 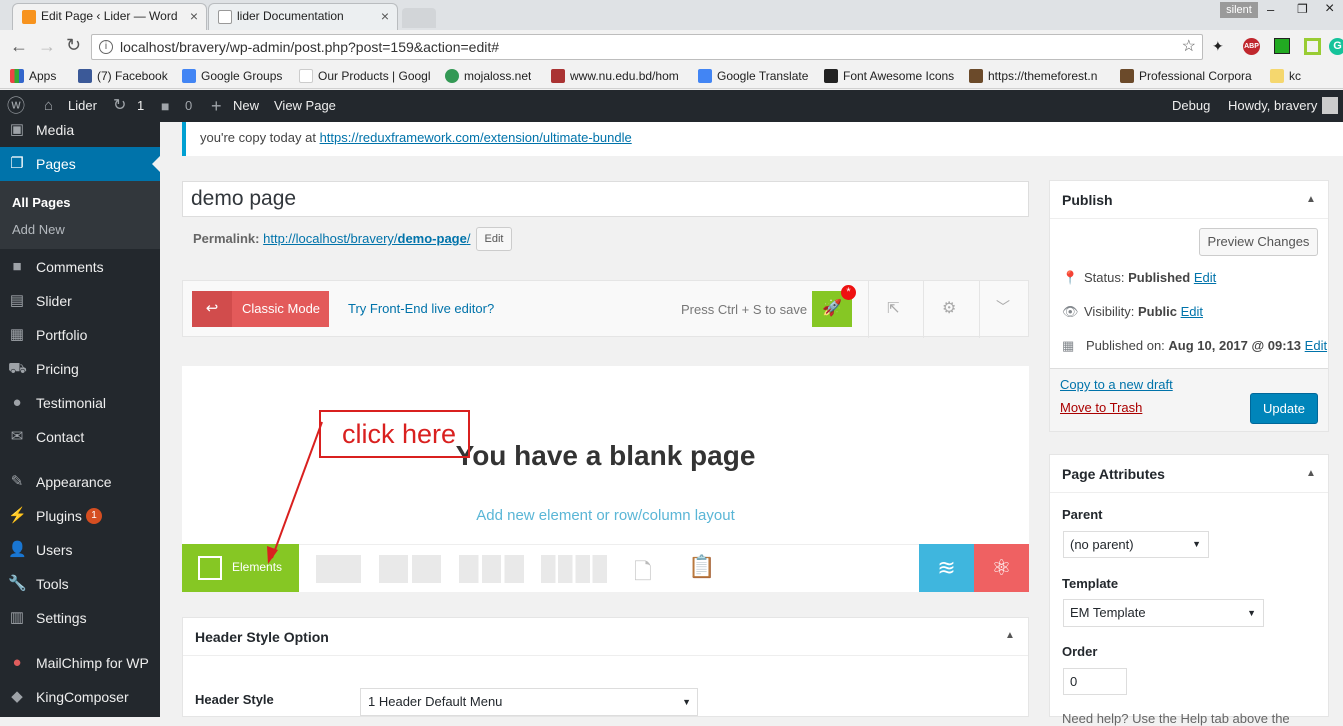 What do you see at coordinates (491, 569) in the screenshot?
I see `layout-3-columns` at bounding box center [491, 569].